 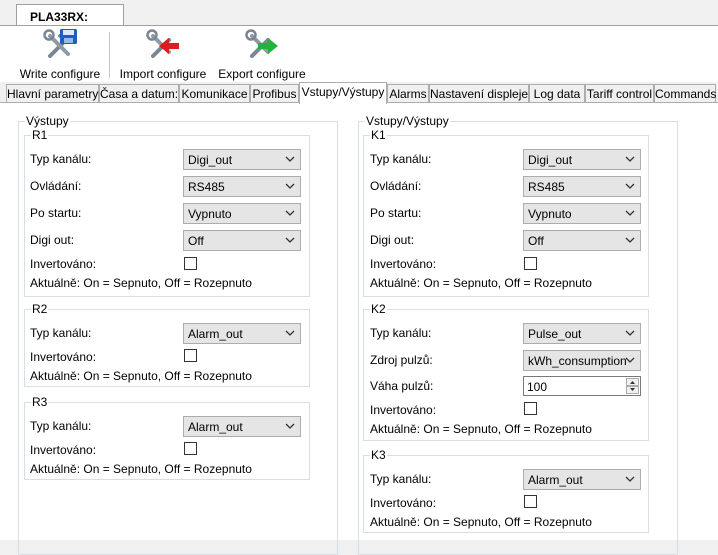 I want to click on import-configure-label: Import configure, so click(x=163, y=74).